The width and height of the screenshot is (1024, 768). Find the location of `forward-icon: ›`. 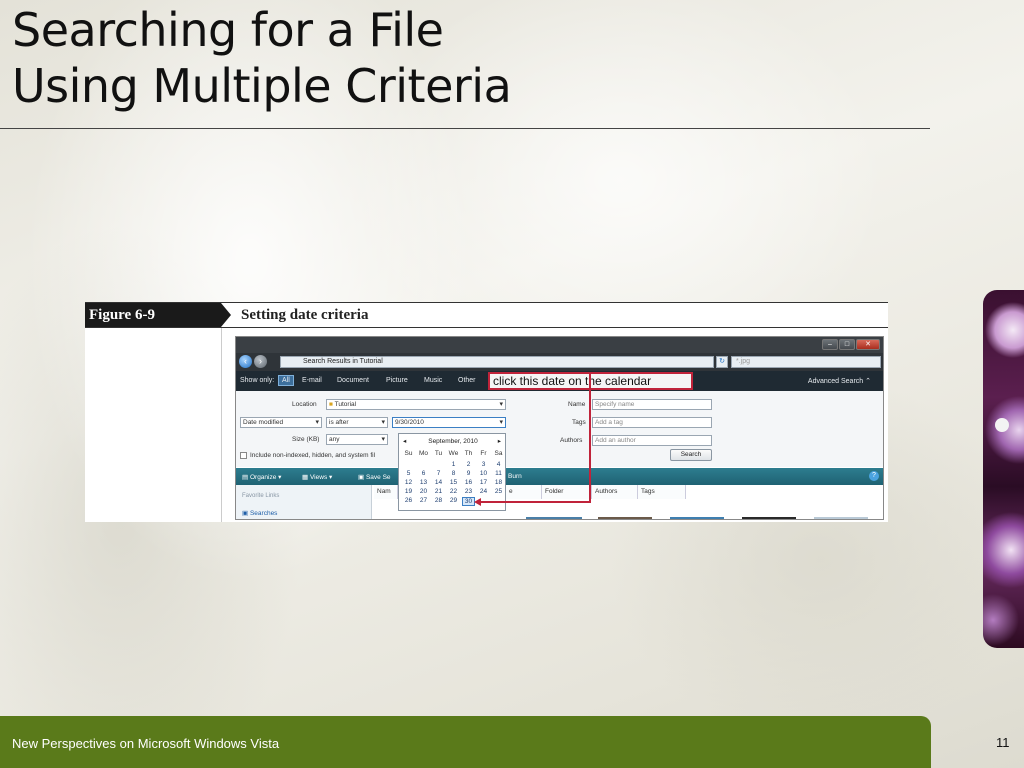

forward-icon: › is located at coordinates (260, 361).